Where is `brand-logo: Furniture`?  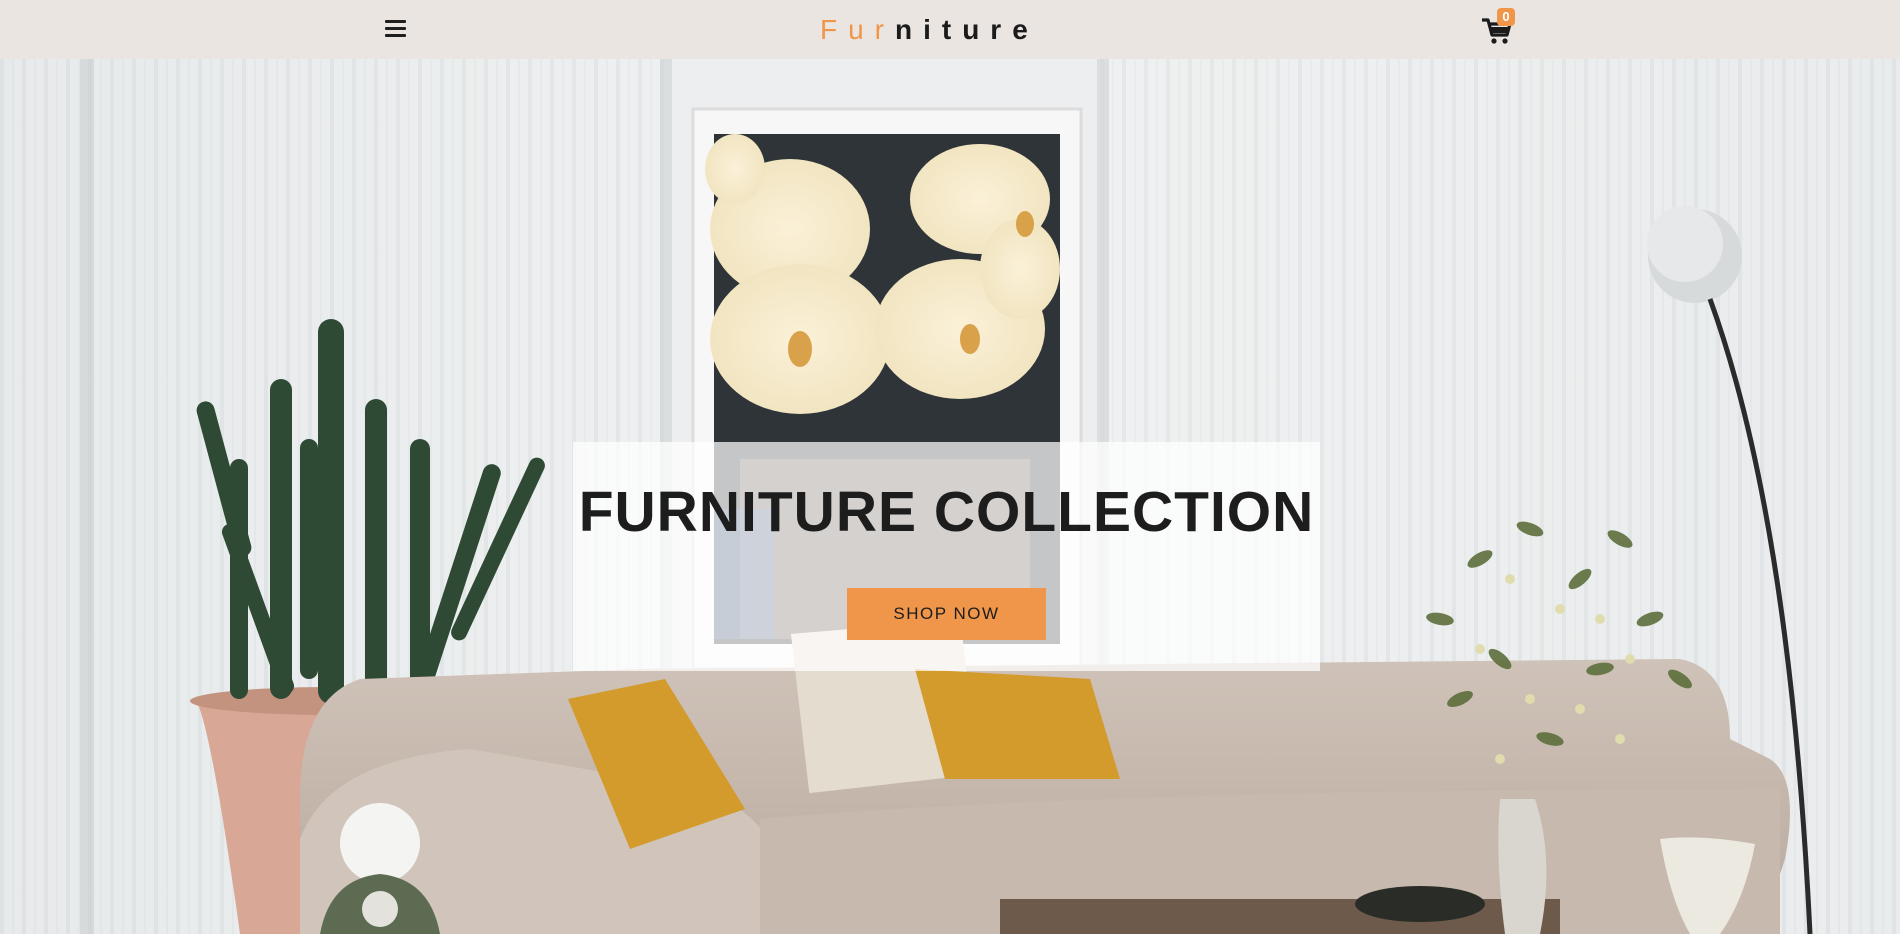
brand-logo: Furniture is located at coordinates (929, 30).